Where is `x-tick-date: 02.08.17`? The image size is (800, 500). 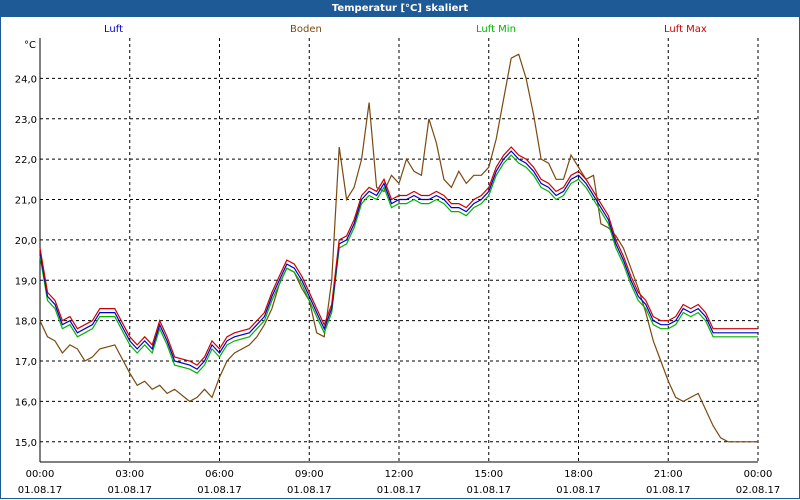 x-tick-date: 02.08.17 is located at coordinates (758, 490).